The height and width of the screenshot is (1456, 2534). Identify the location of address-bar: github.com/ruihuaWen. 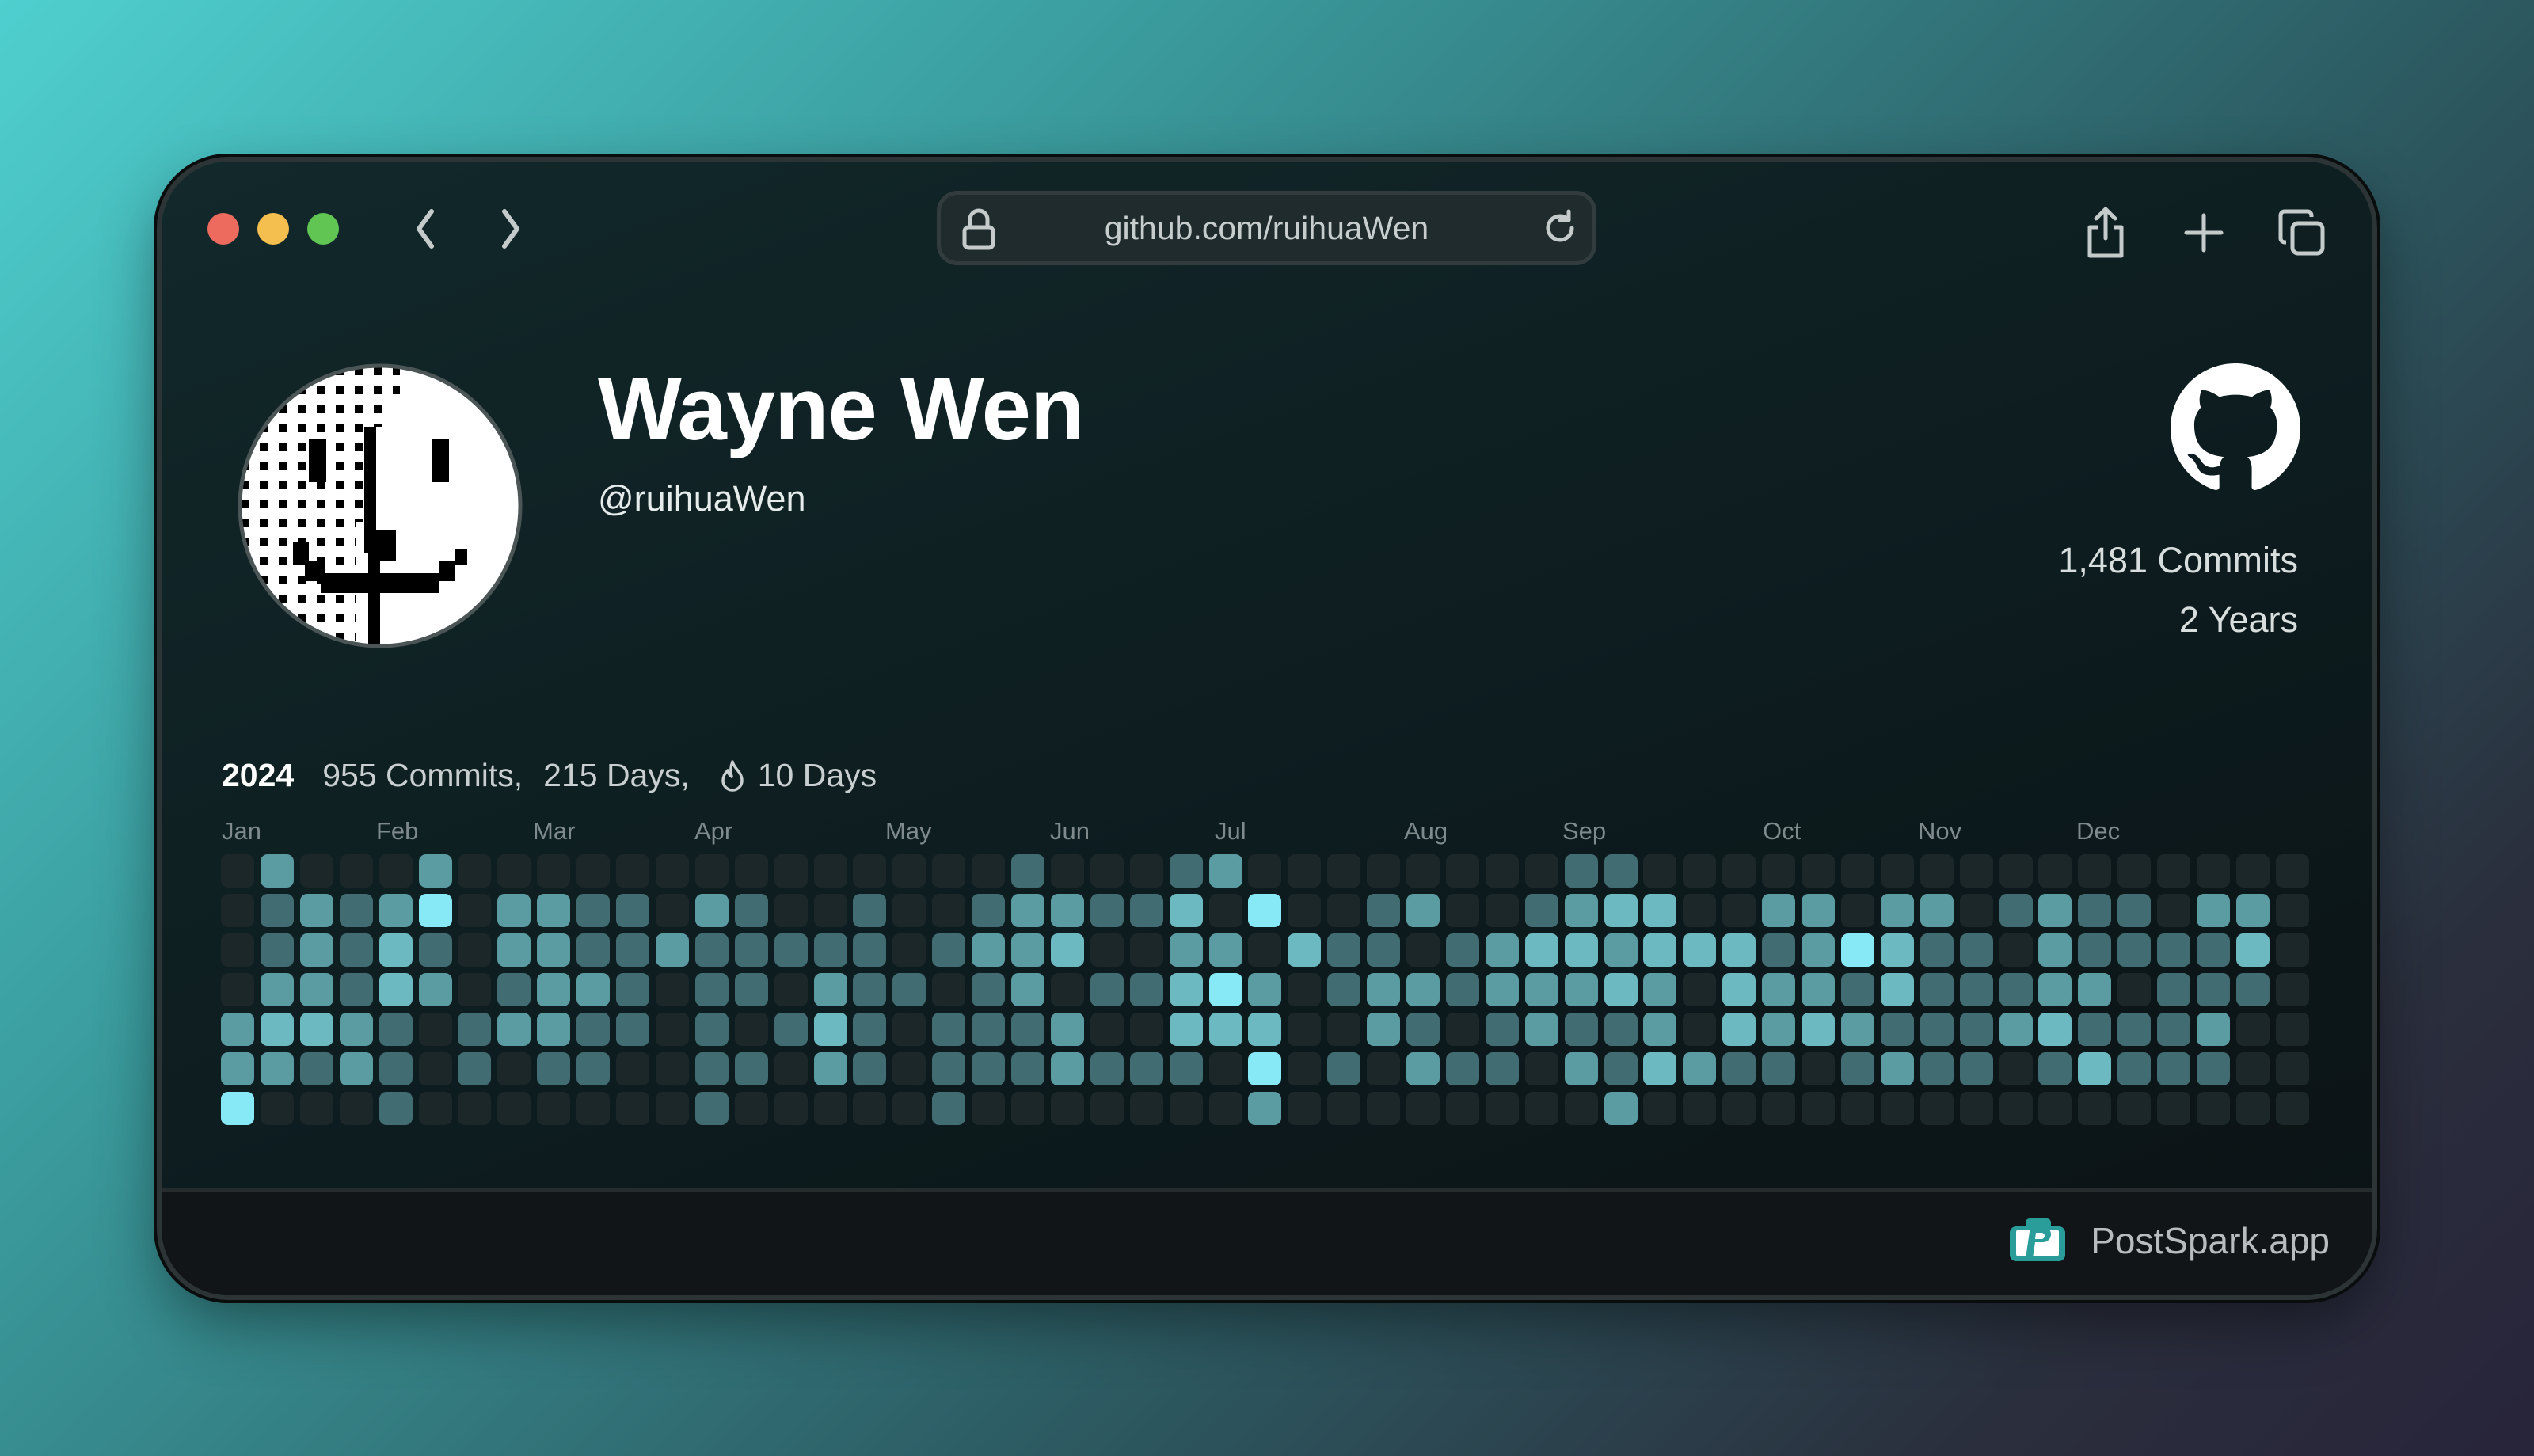
(1266, 228).